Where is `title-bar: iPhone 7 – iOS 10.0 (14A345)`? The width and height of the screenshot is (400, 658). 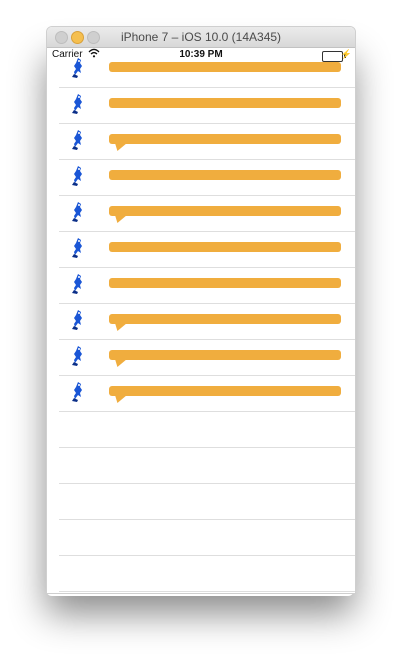
title-bar: iPhone 7 – iOS 10.0 (14A345) is located at coordinates (201, 37).